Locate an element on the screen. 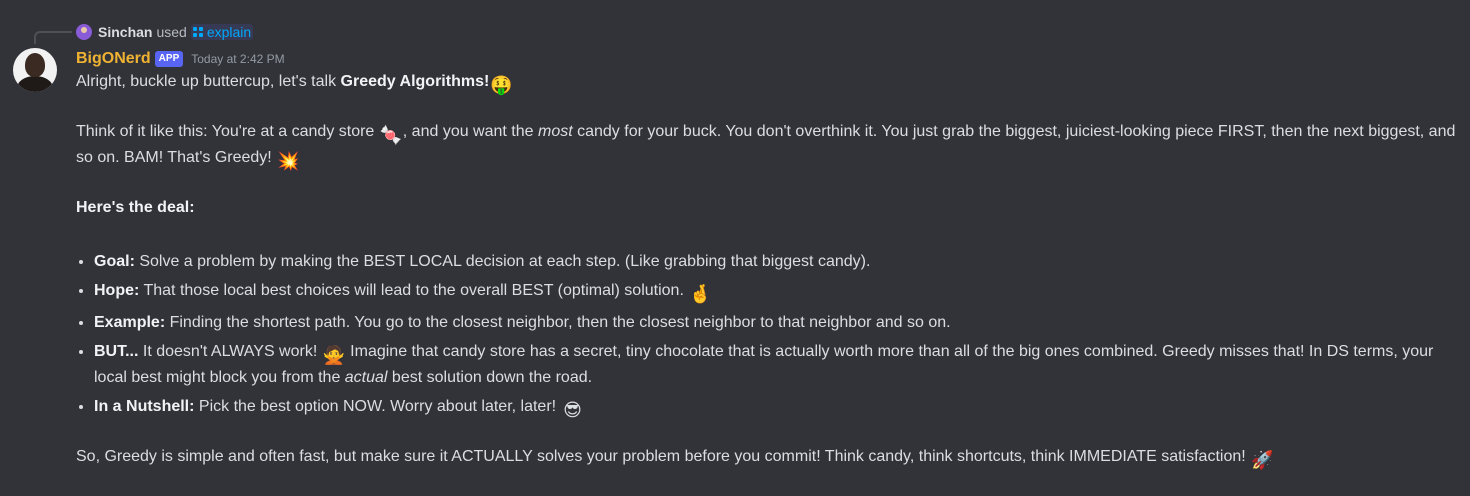 The width and height of the screenshot is (1470, 496). avatar-body is located at coordinates (35, 84).